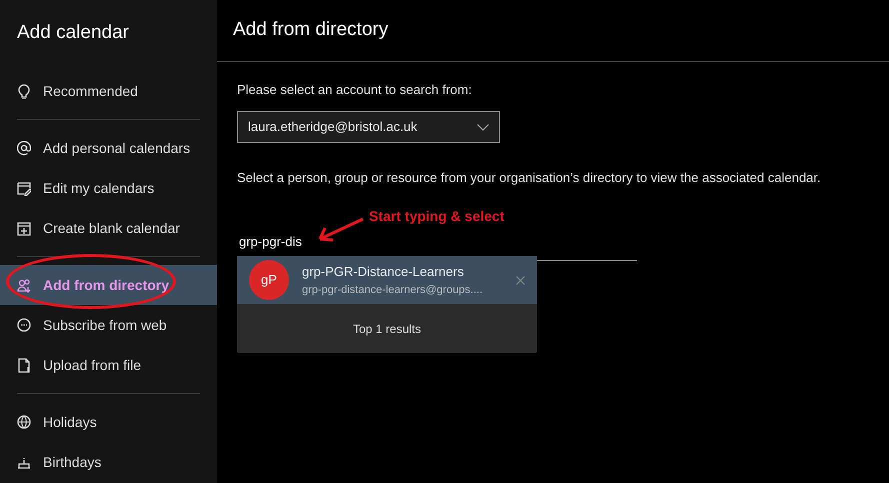 The height and width of the screenshot is (483, 889). What do you see at coordinates (24, 285) in the screenshot?
I see `people-add-icon` at bounding box center [24, 285].